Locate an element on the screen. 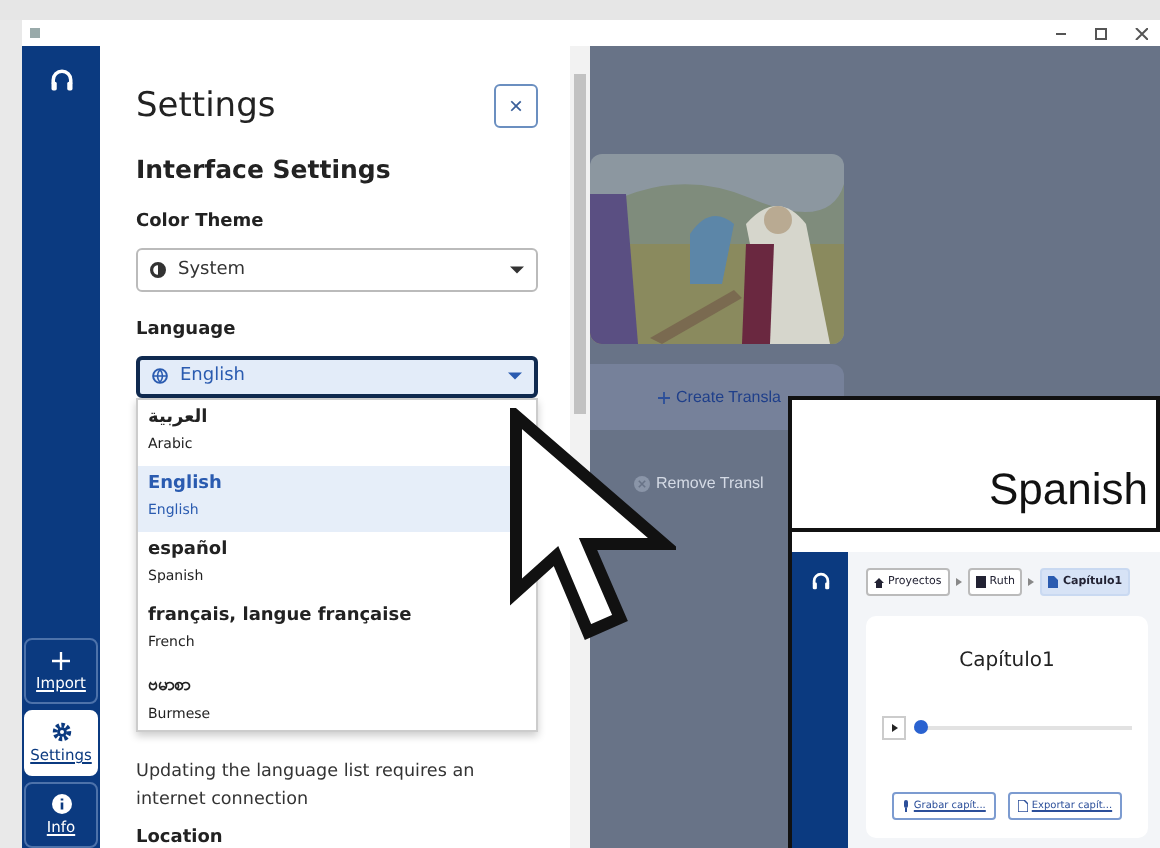 This screenshot has height=848, width=1160. section-heading: Interface Settings is located at coordinates (264, 169).